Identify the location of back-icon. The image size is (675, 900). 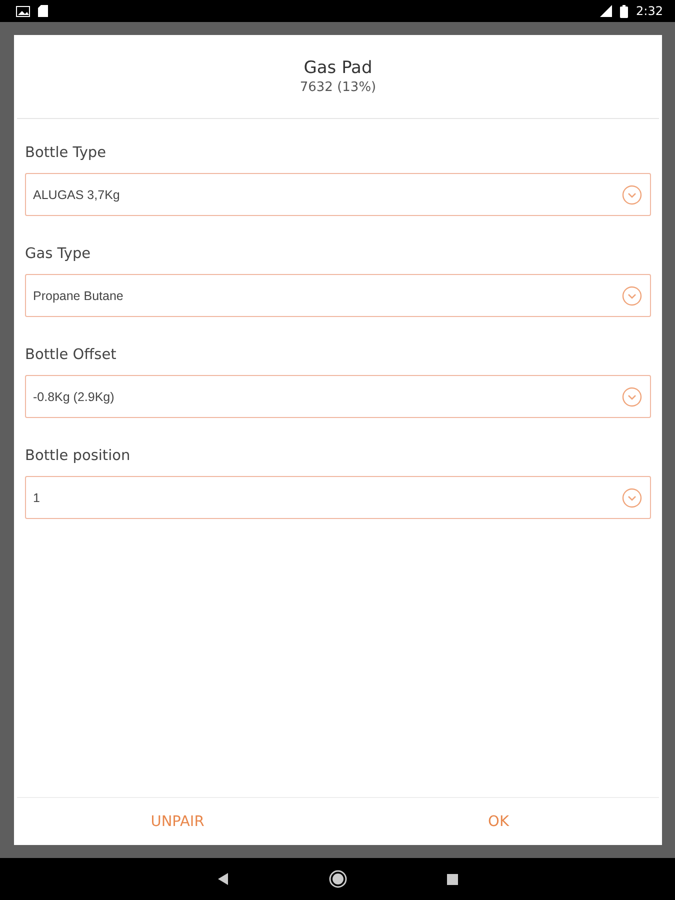
(223, 879).